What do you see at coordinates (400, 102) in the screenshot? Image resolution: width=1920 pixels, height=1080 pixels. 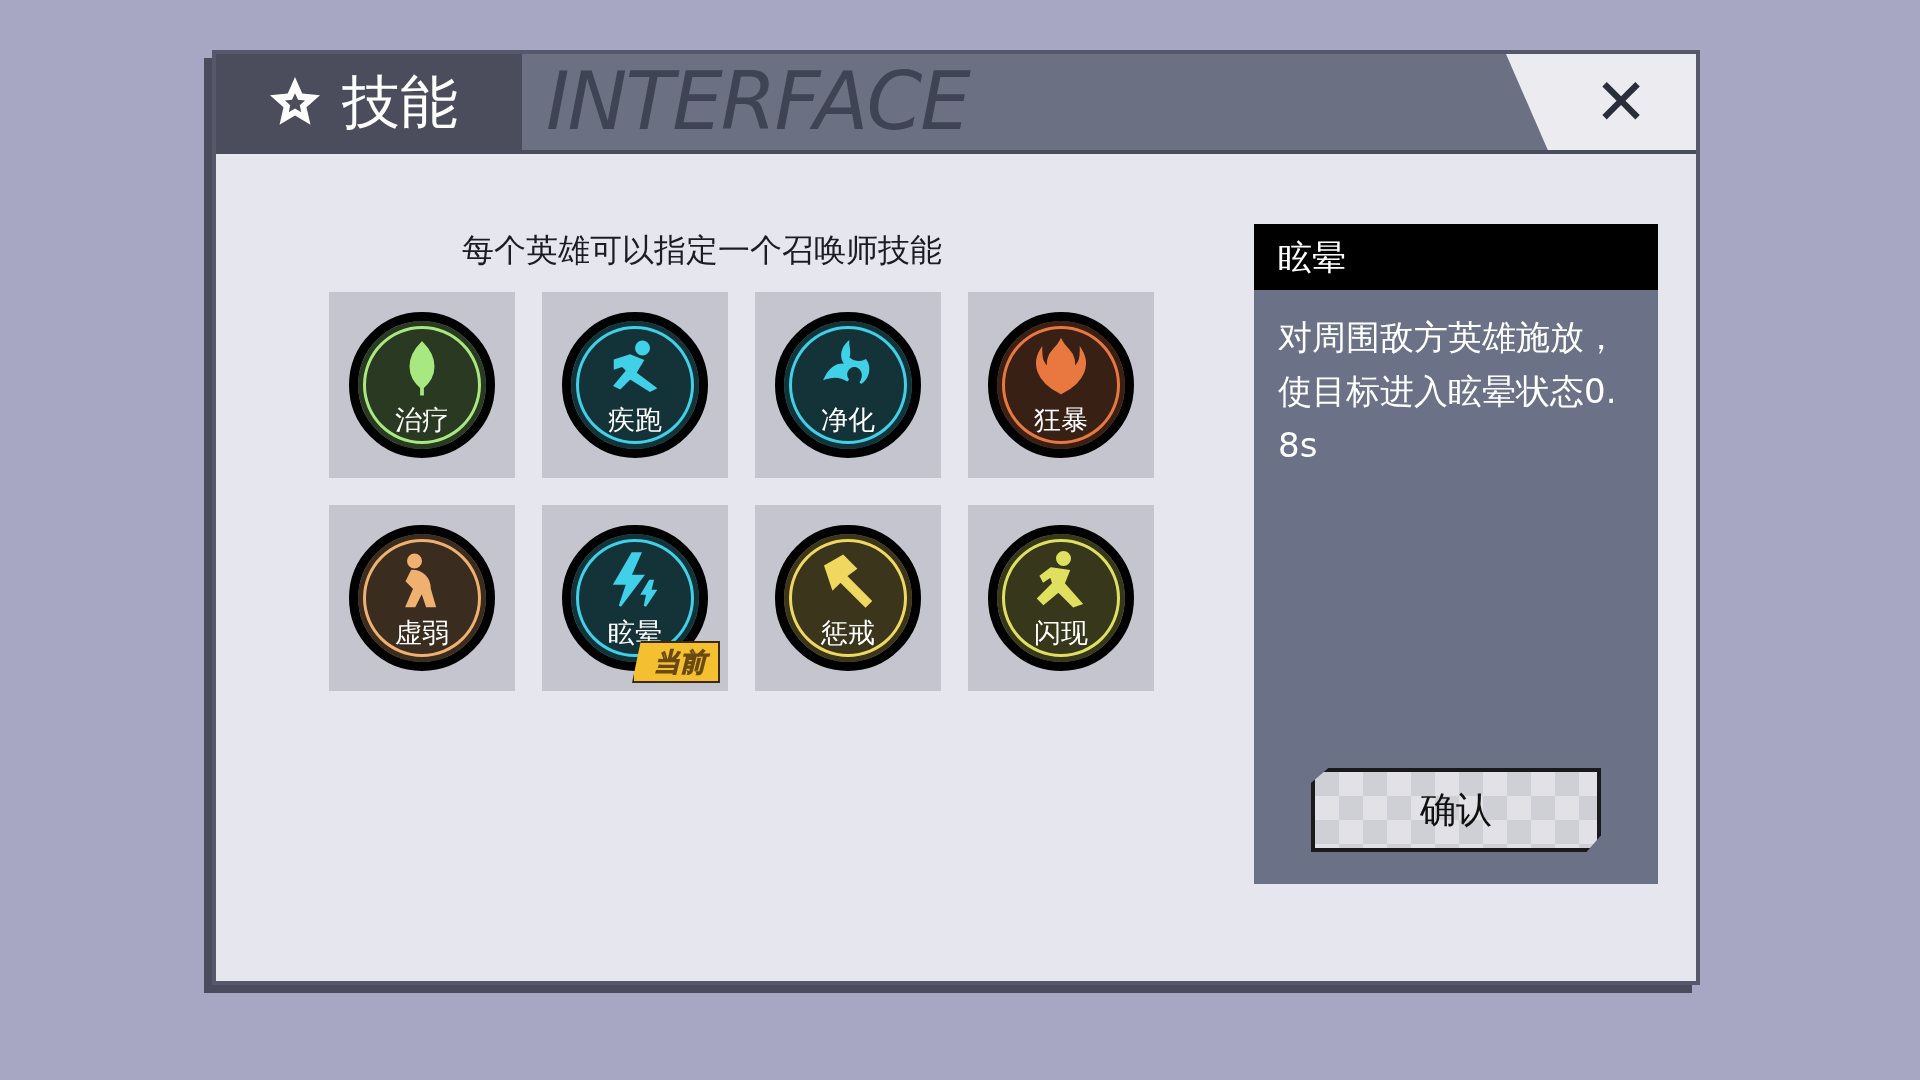 I see `dialog-title: 技能` at bounding box center [400, 102].